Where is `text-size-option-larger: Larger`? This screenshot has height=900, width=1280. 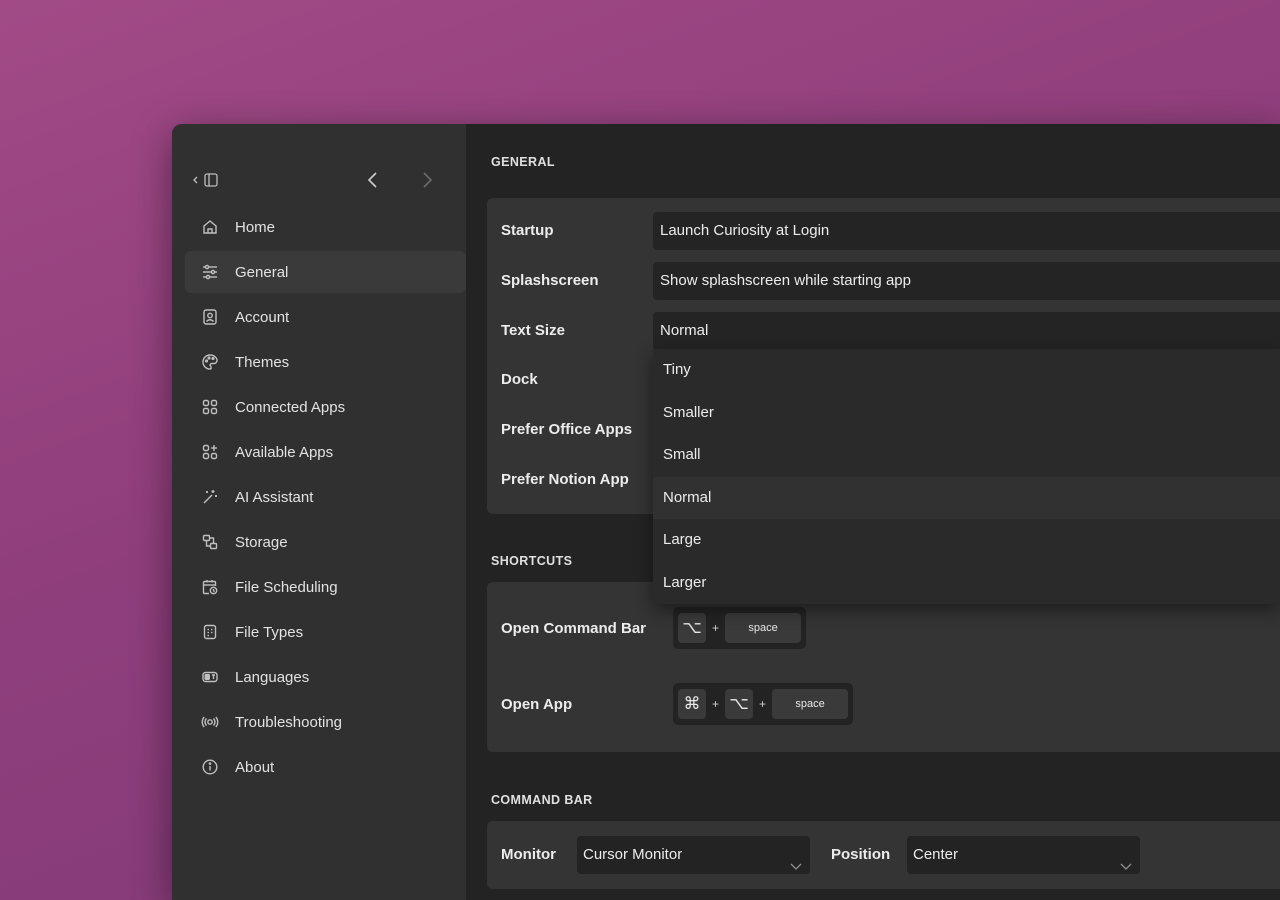
text-size-option-larger: Larger is located at coordinates (966, 583).